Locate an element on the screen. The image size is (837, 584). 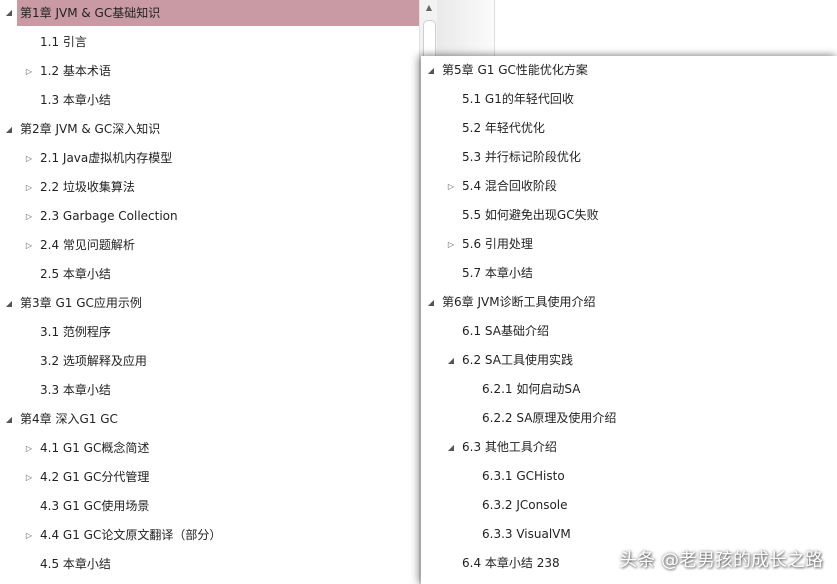
toc-item-label: 6.4 本章小结 238 is located at coordinates (511, 563).